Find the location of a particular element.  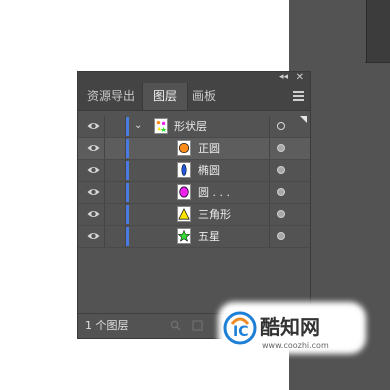

svg-text: IC is located at coordinates (240, 332).